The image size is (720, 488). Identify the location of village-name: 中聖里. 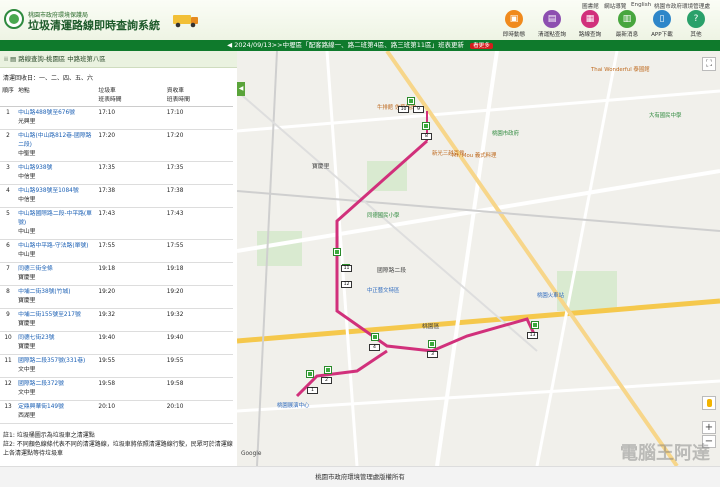
(27, 154).